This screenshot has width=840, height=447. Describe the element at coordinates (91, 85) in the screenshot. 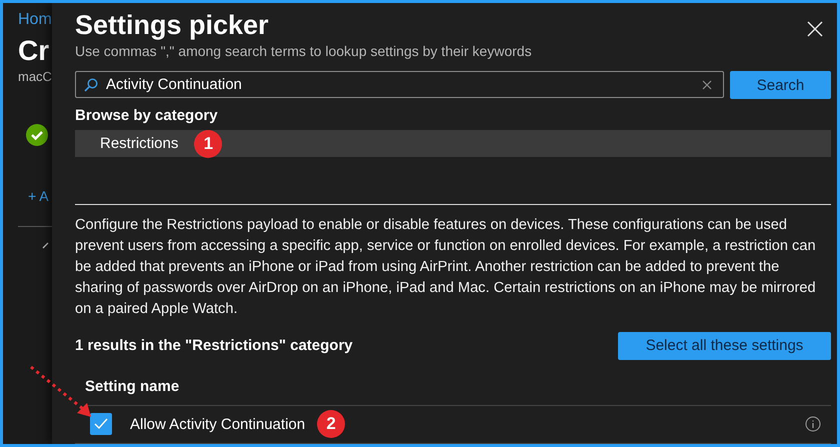

I see `search-icon` at that location.